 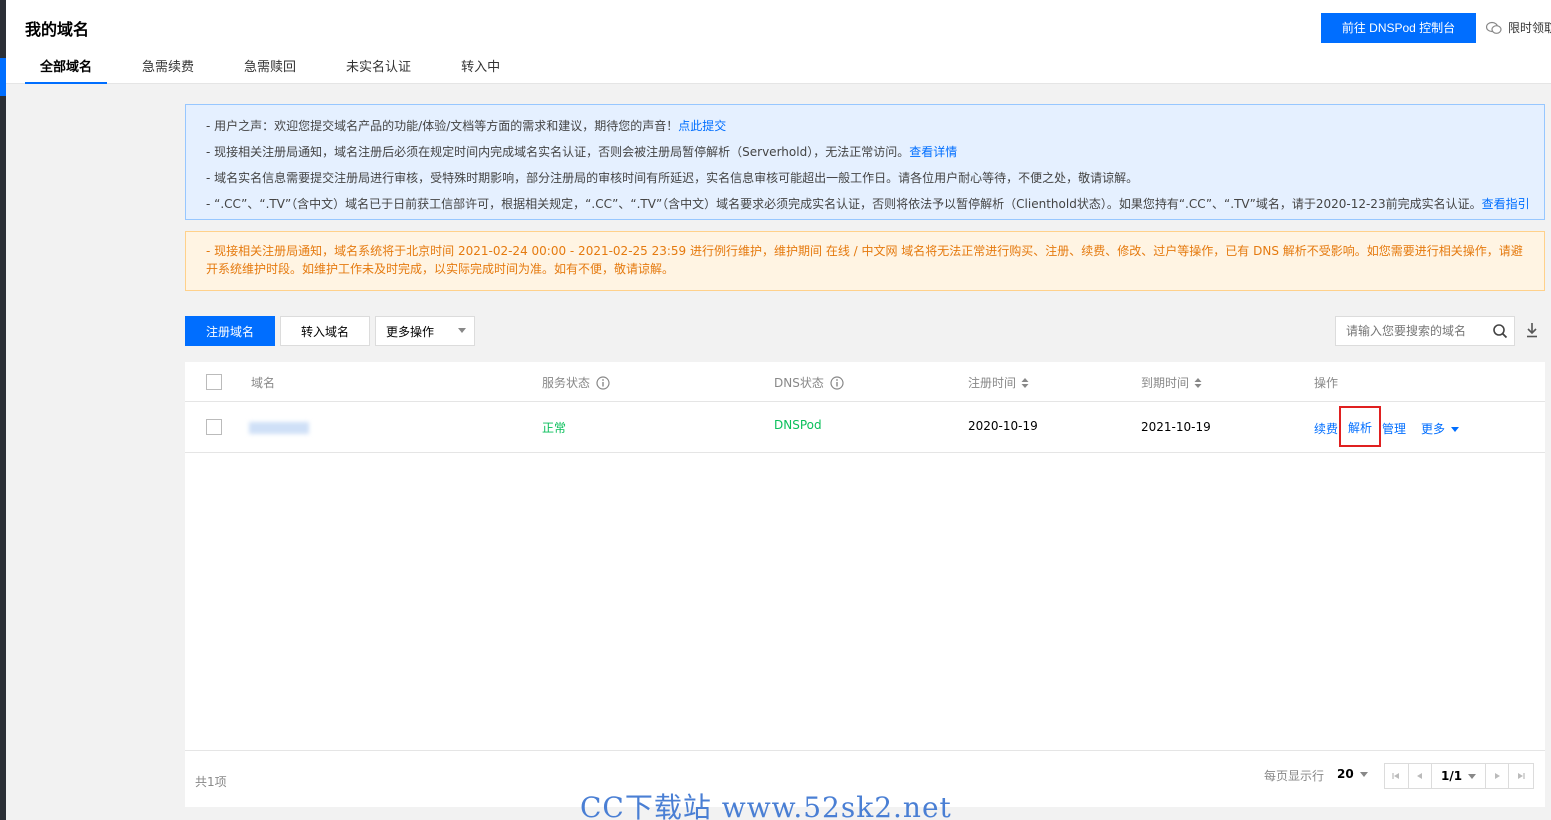 I want to click on domain-tabs: 全部域名 急需续费 急需赎回 未实名认证 转入中, so click(x=280, y=71).